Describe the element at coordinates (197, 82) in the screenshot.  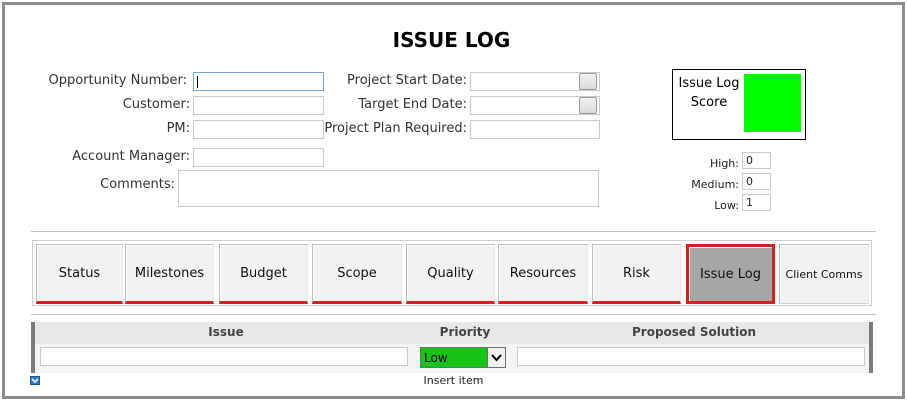
I see `text-caret` at that location.